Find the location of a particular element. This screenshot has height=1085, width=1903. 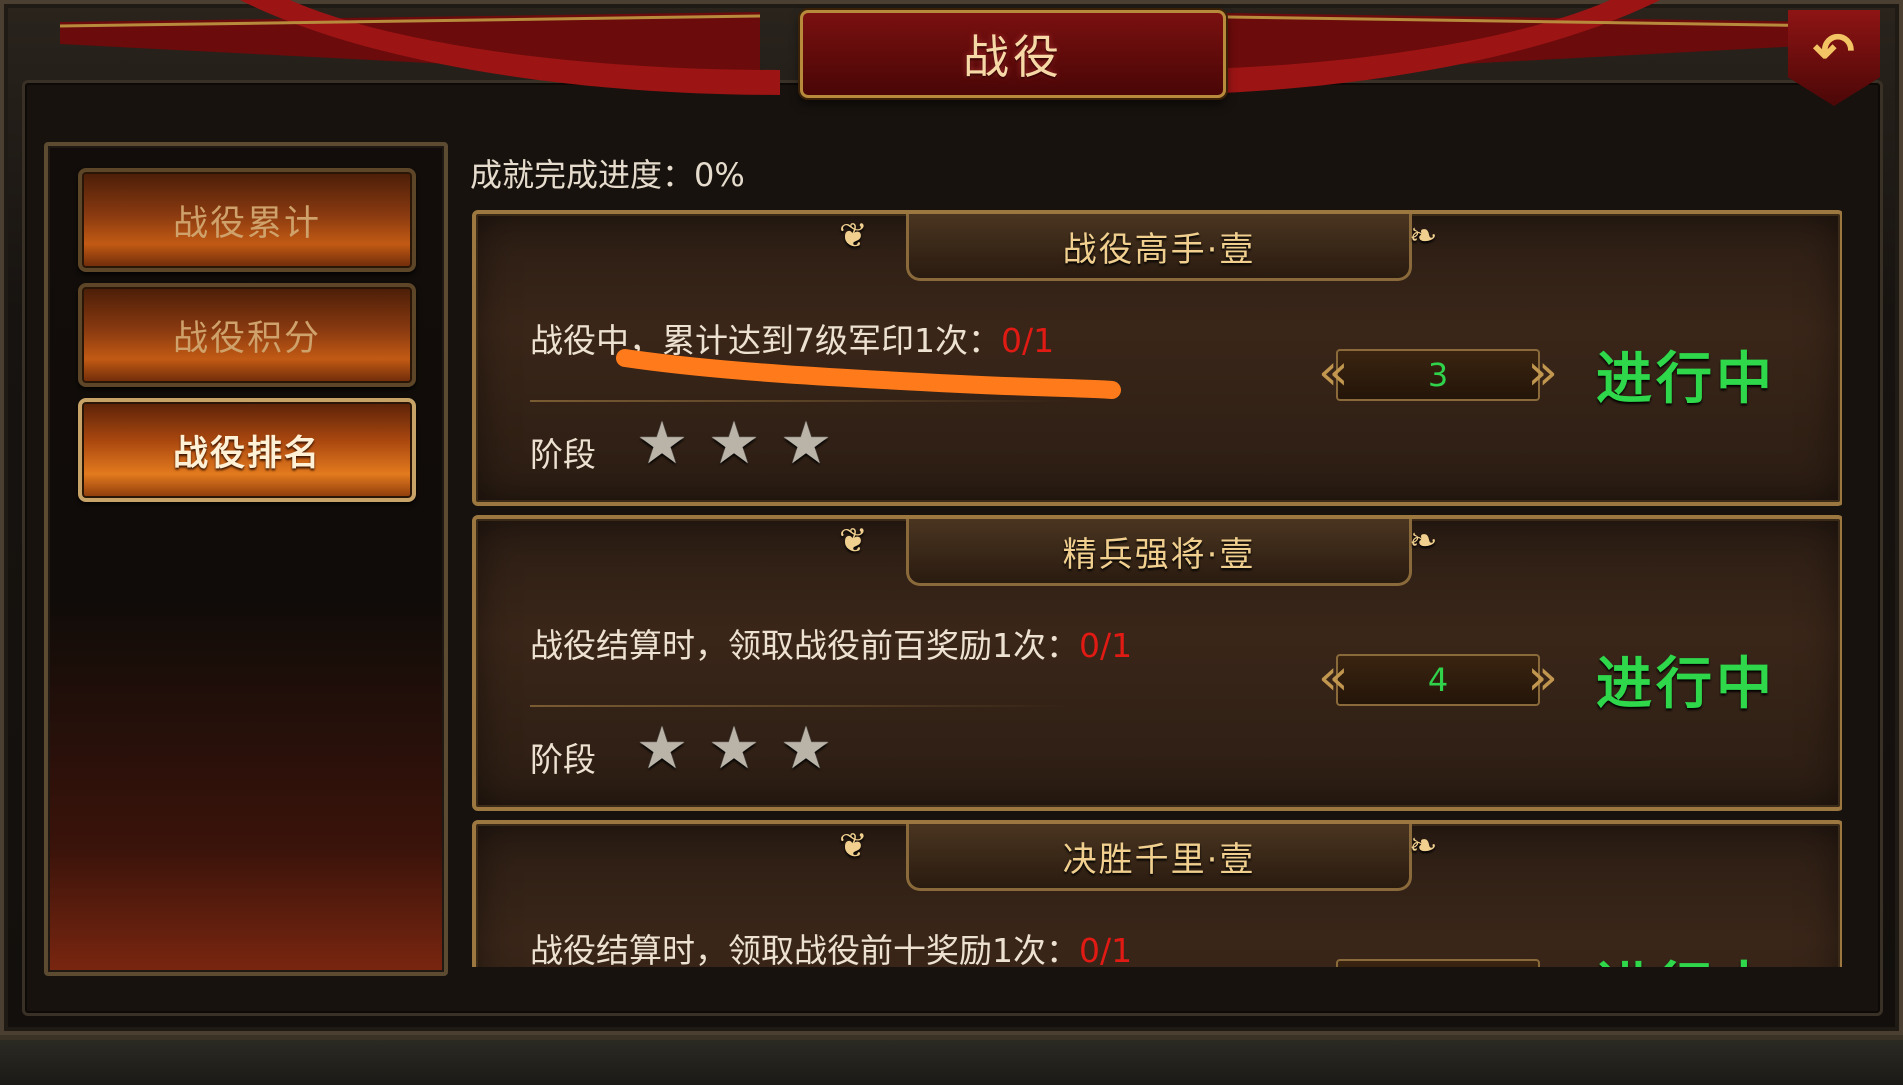

level-indicator: « 4 » is located at coordinates (1438, 677).